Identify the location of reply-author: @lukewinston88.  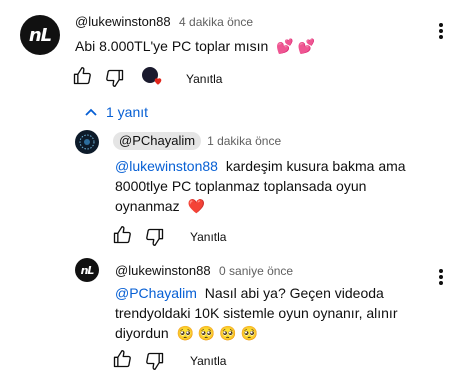
(163, 270).